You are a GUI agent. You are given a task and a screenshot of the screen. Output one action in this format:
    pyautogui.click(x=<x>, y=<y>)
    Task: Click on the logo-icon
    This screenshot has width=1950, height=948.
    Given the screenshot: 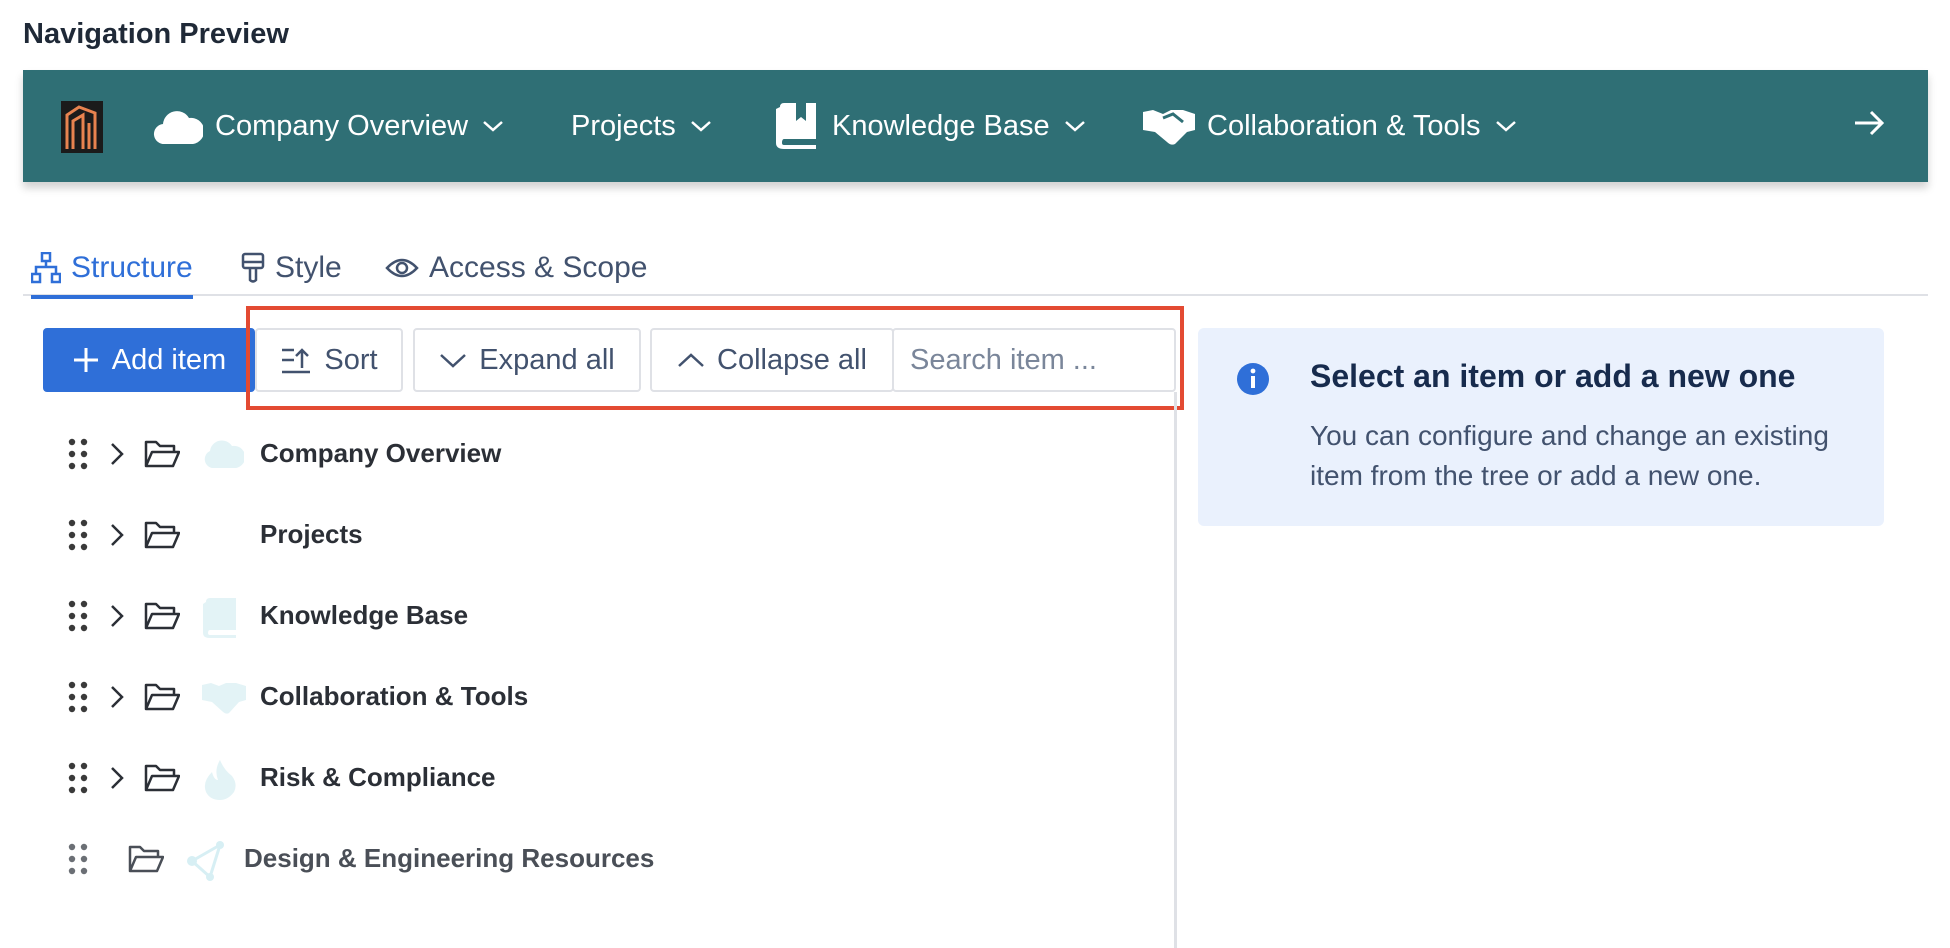 What is the action you would take?
    pyautogui.click(x=82, y=127)
    